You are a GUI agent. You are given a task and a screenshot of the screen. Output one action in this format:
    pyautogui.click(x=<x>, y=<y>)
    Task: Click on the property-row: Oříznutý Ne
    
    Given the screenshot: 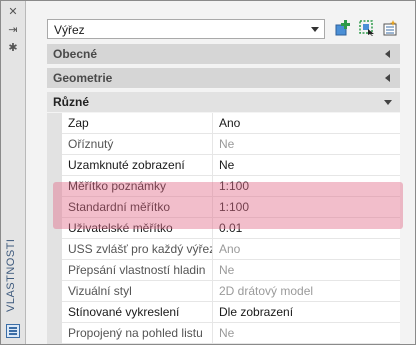 What is the action you would take?
    pyautogui.click(x=231, y=144)
    